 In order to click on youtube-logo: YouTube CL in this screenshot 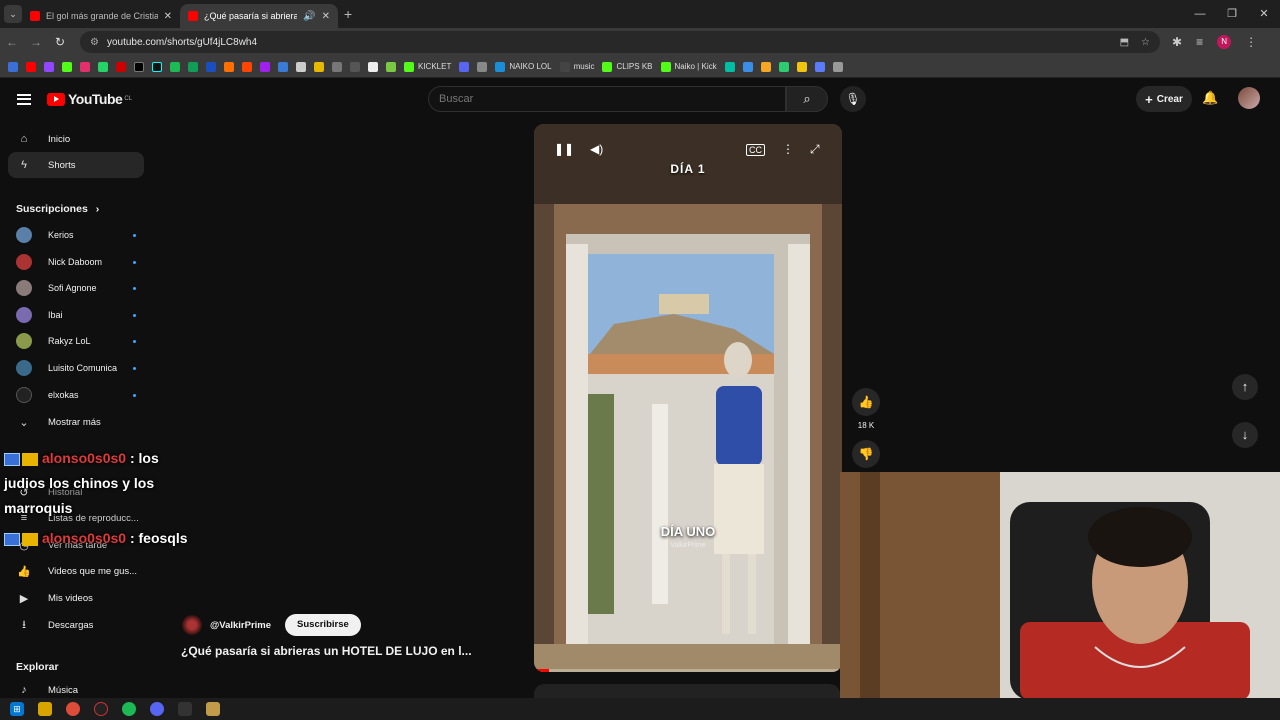, I will do `click(89, 99)`.